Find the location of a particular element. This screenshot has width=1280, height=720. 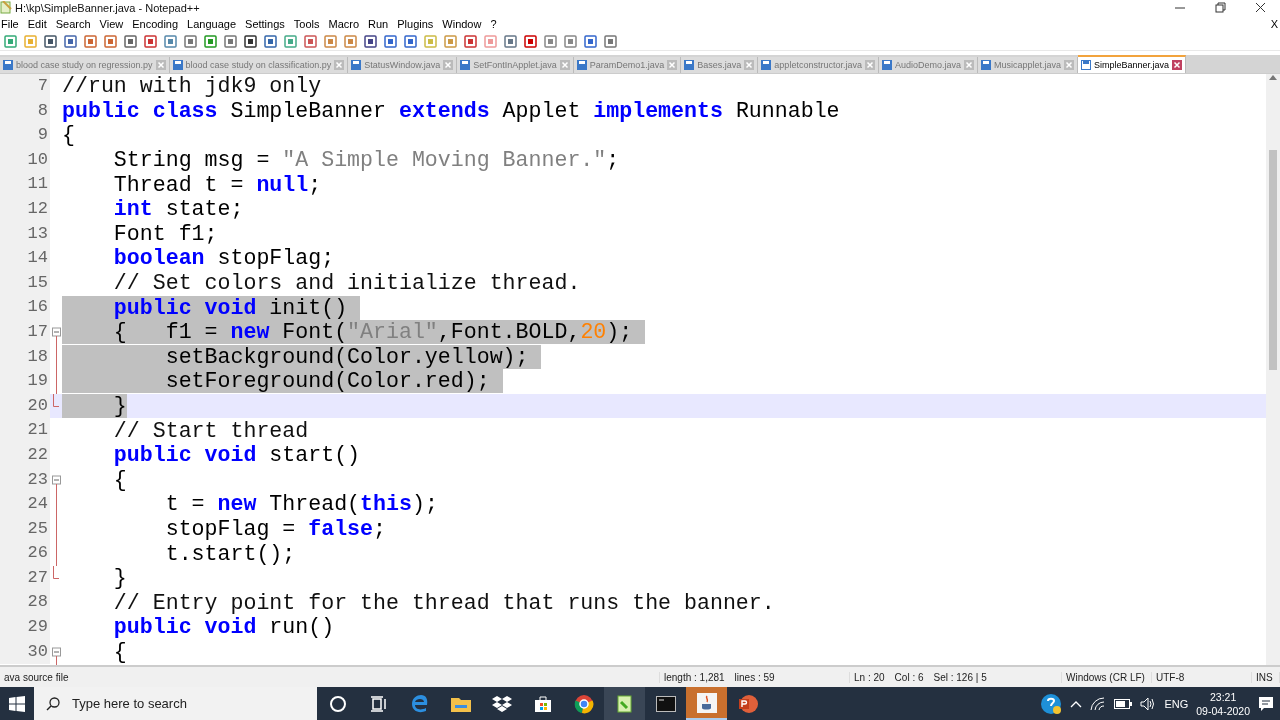

line-number: 10 is located at coordinates (25, 160).